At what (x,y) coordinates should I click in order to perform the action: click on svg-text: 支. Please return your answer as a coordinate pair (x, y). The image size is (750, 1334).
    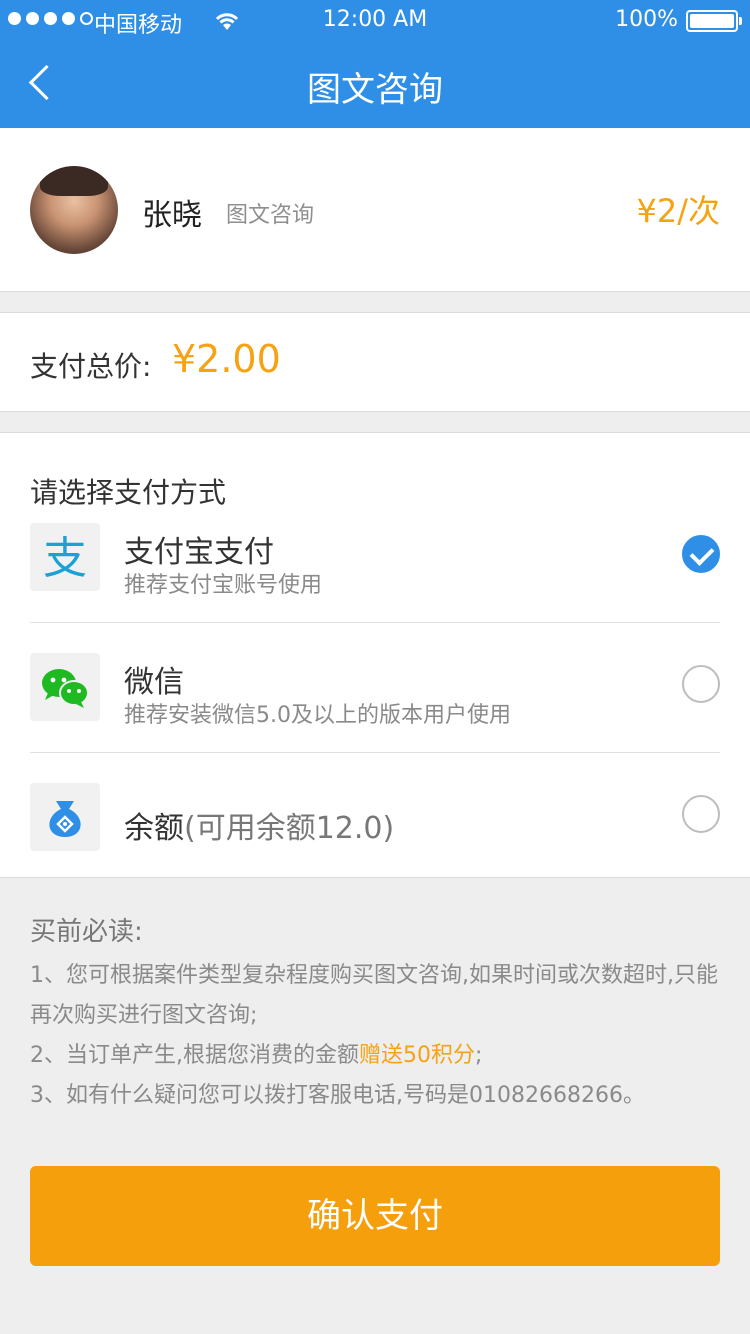
    Looking at the image, I should click on (65, 558).